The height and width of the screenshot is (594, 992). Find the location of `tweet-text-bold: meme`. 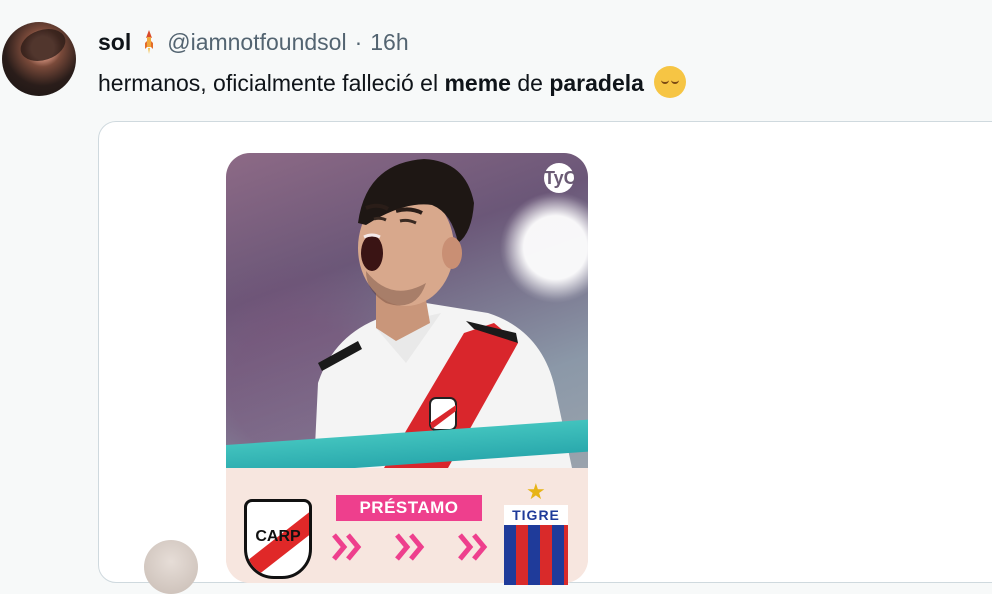

tweet-text-bold: meme is located at coordinates (477, 83).